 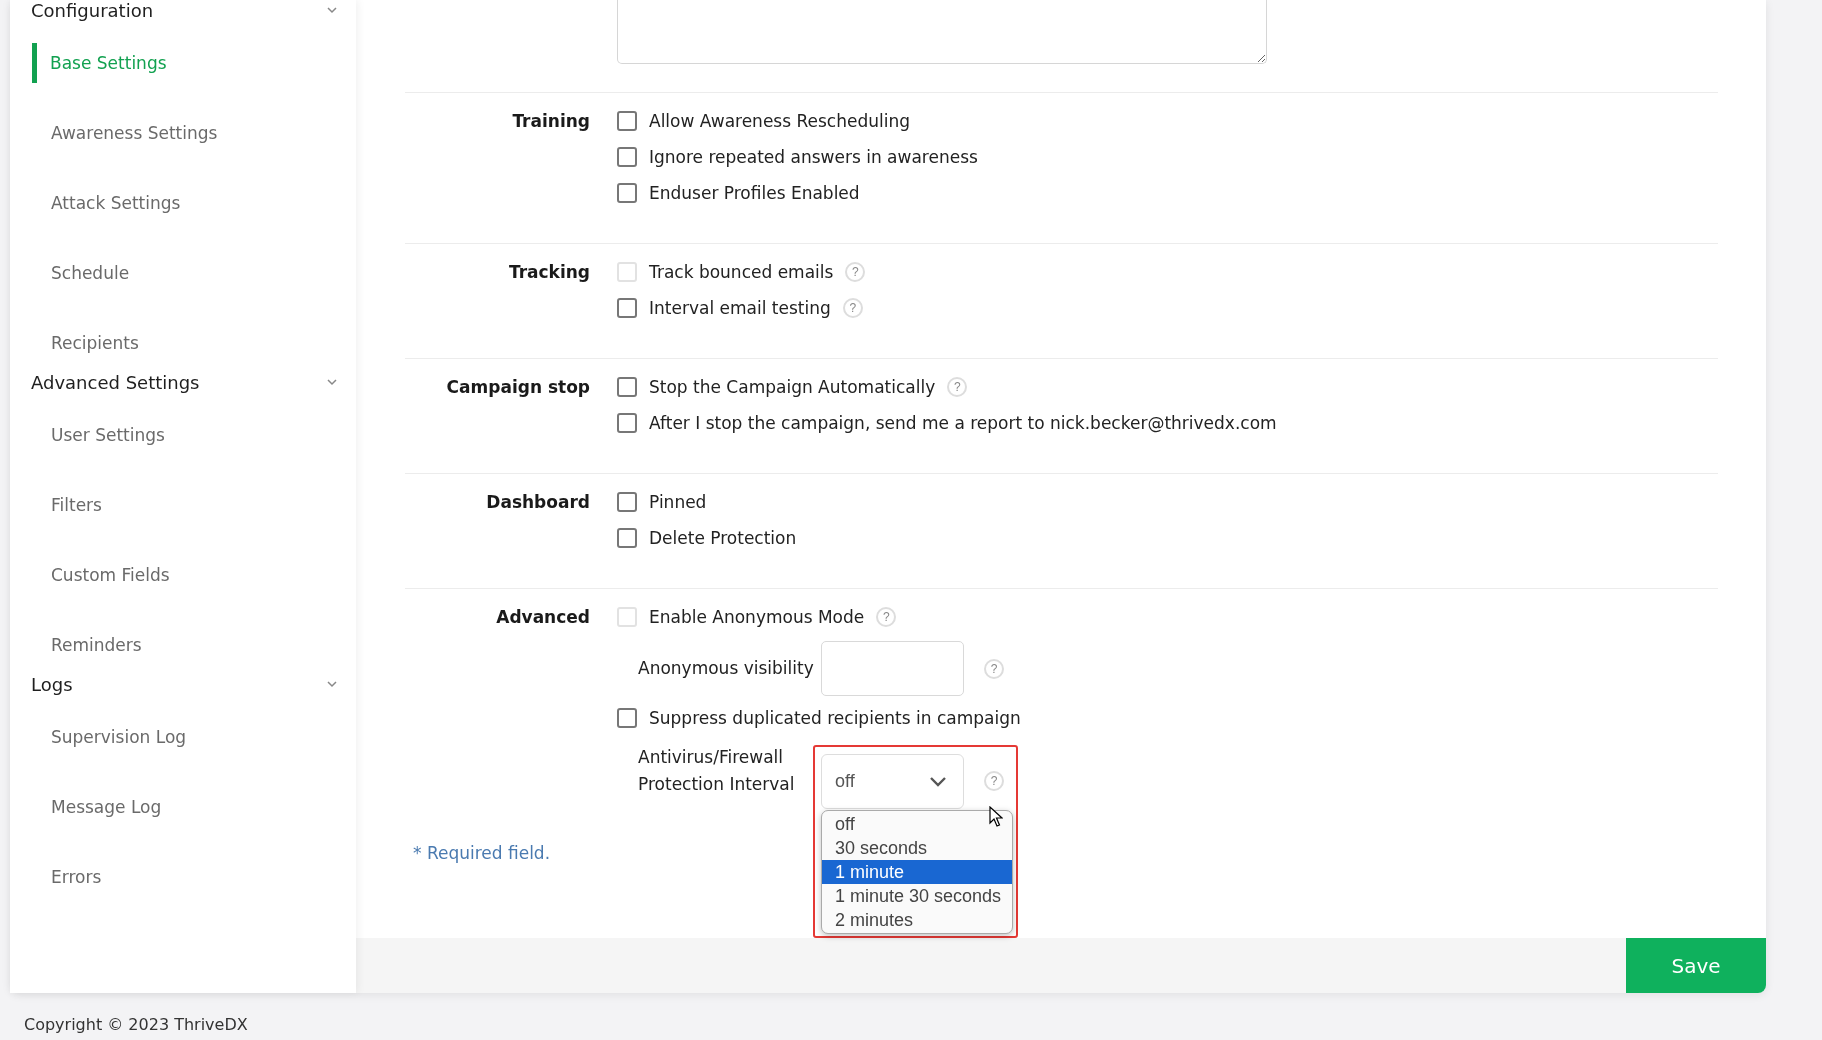 I want to click on dropdown-option: 30 seconds, so click(x=917, y=848).